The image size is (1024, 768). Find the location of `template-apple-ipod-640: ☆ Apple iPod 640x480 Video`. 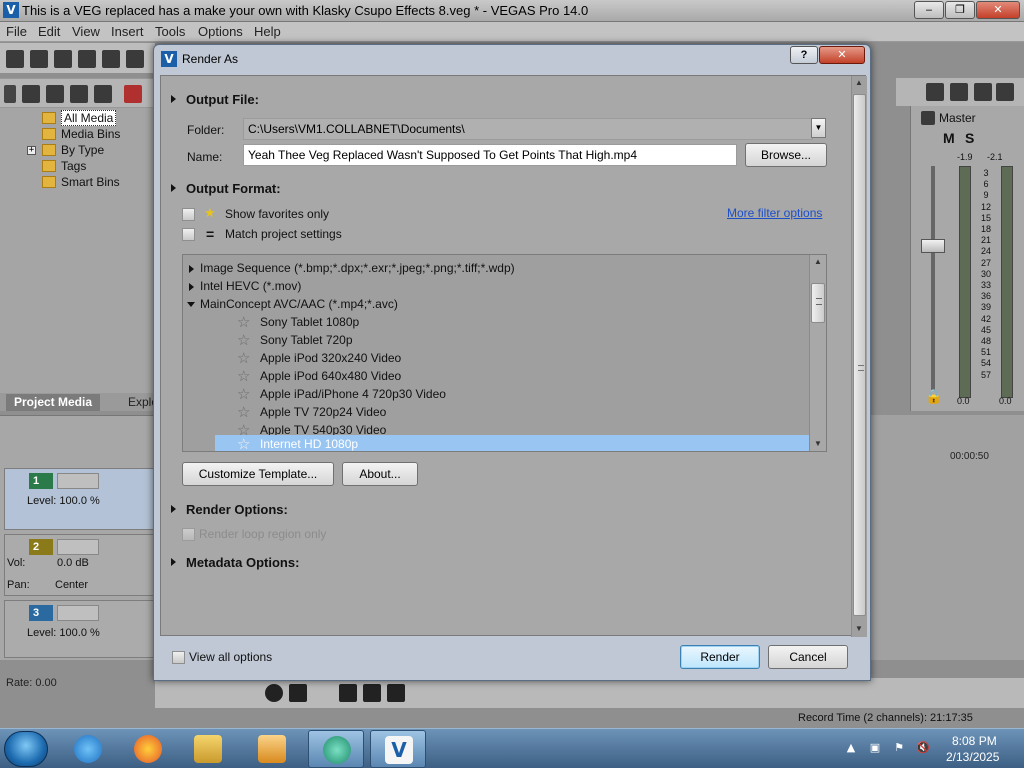

template-apple-ipod-640: ☆ Apple iPod 640x480 Video is located at coordinates (512, 376).